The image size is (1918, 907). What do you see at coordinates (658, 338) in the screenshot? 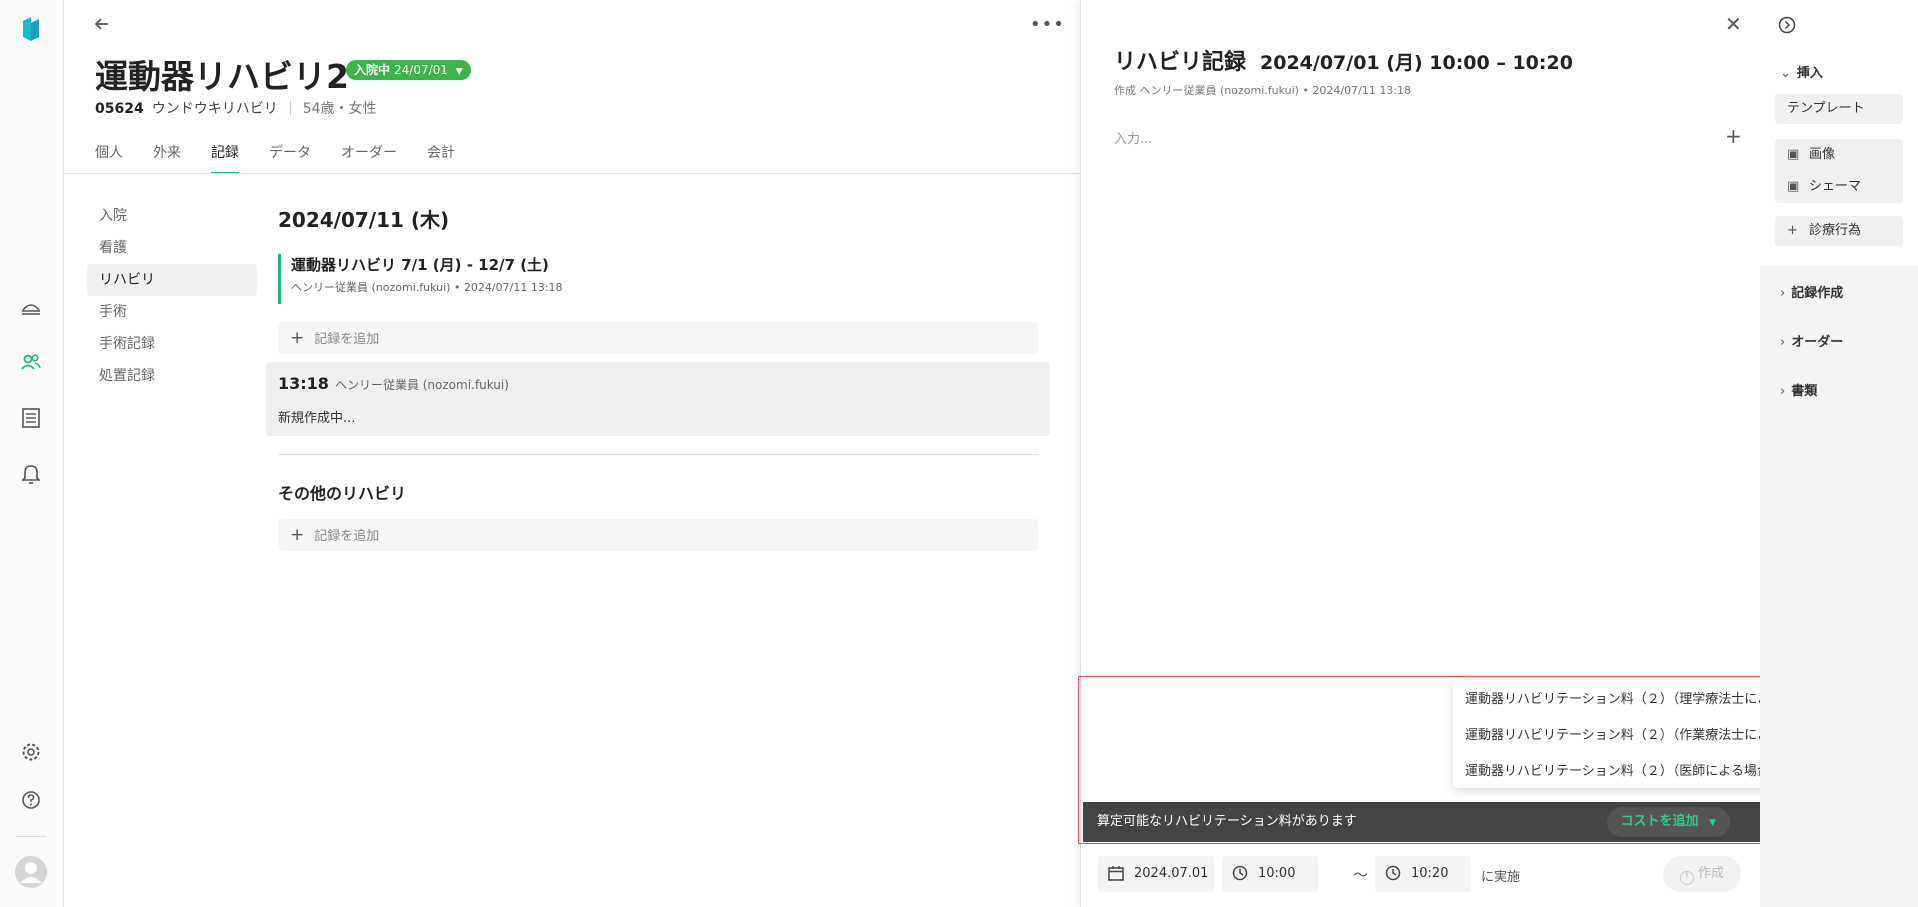
I see `add-record-button: + 記録を追加` at bounding box center [658, 338].